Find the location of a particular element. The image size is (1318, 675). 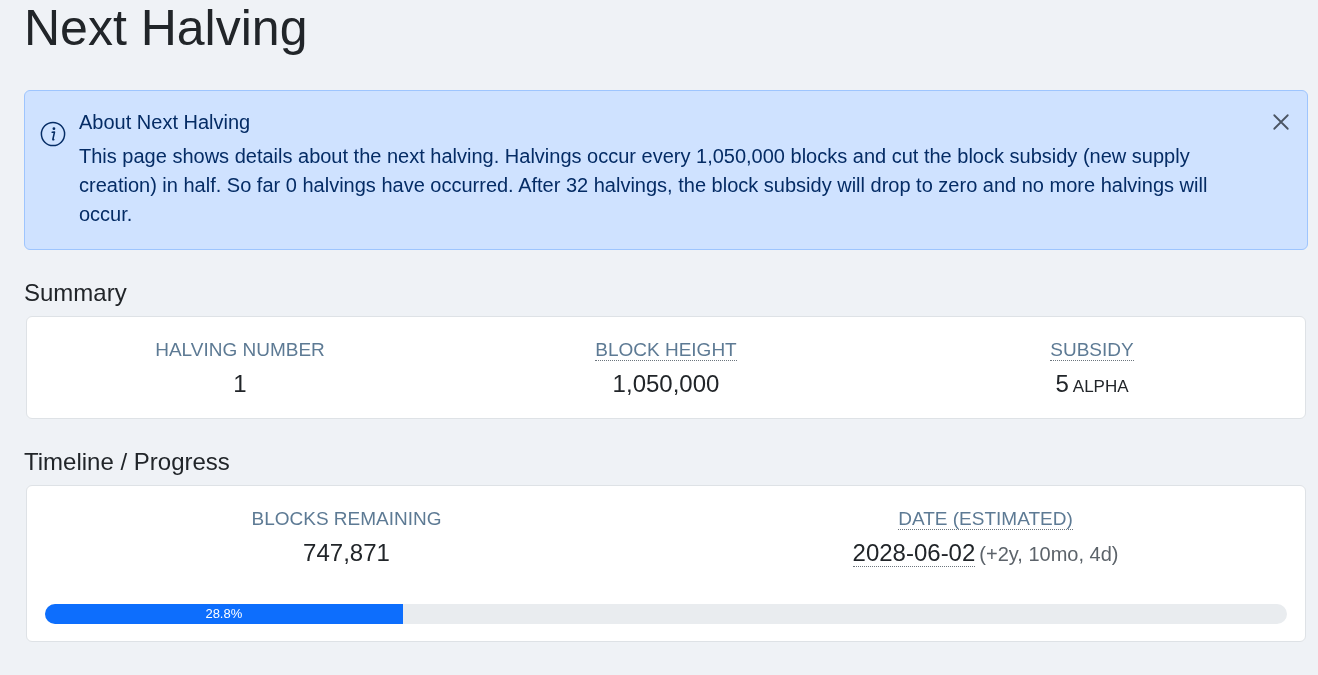

stat-value: 5 is located at coordinates (1062, 383).